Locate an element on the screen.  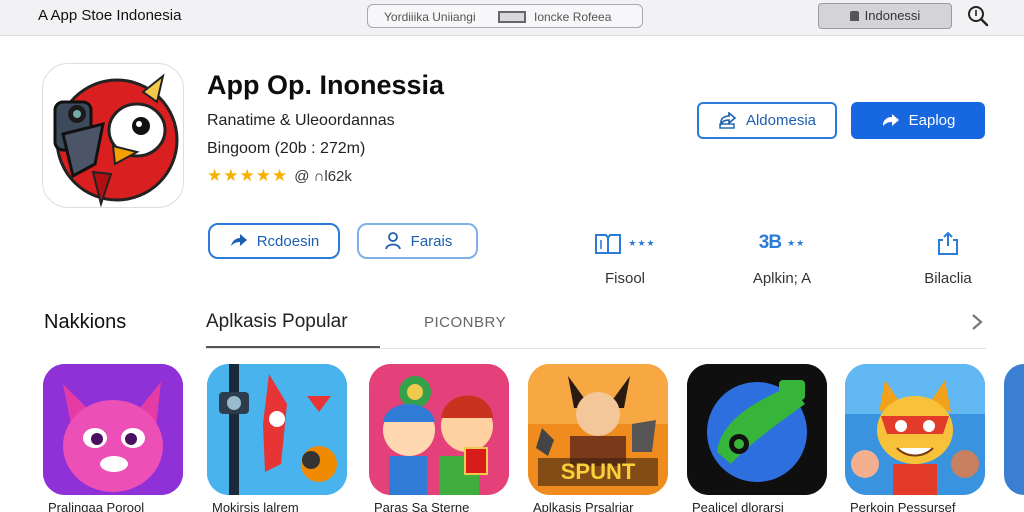
get-button-label: Eaplog is located at coordinates (932, 120).